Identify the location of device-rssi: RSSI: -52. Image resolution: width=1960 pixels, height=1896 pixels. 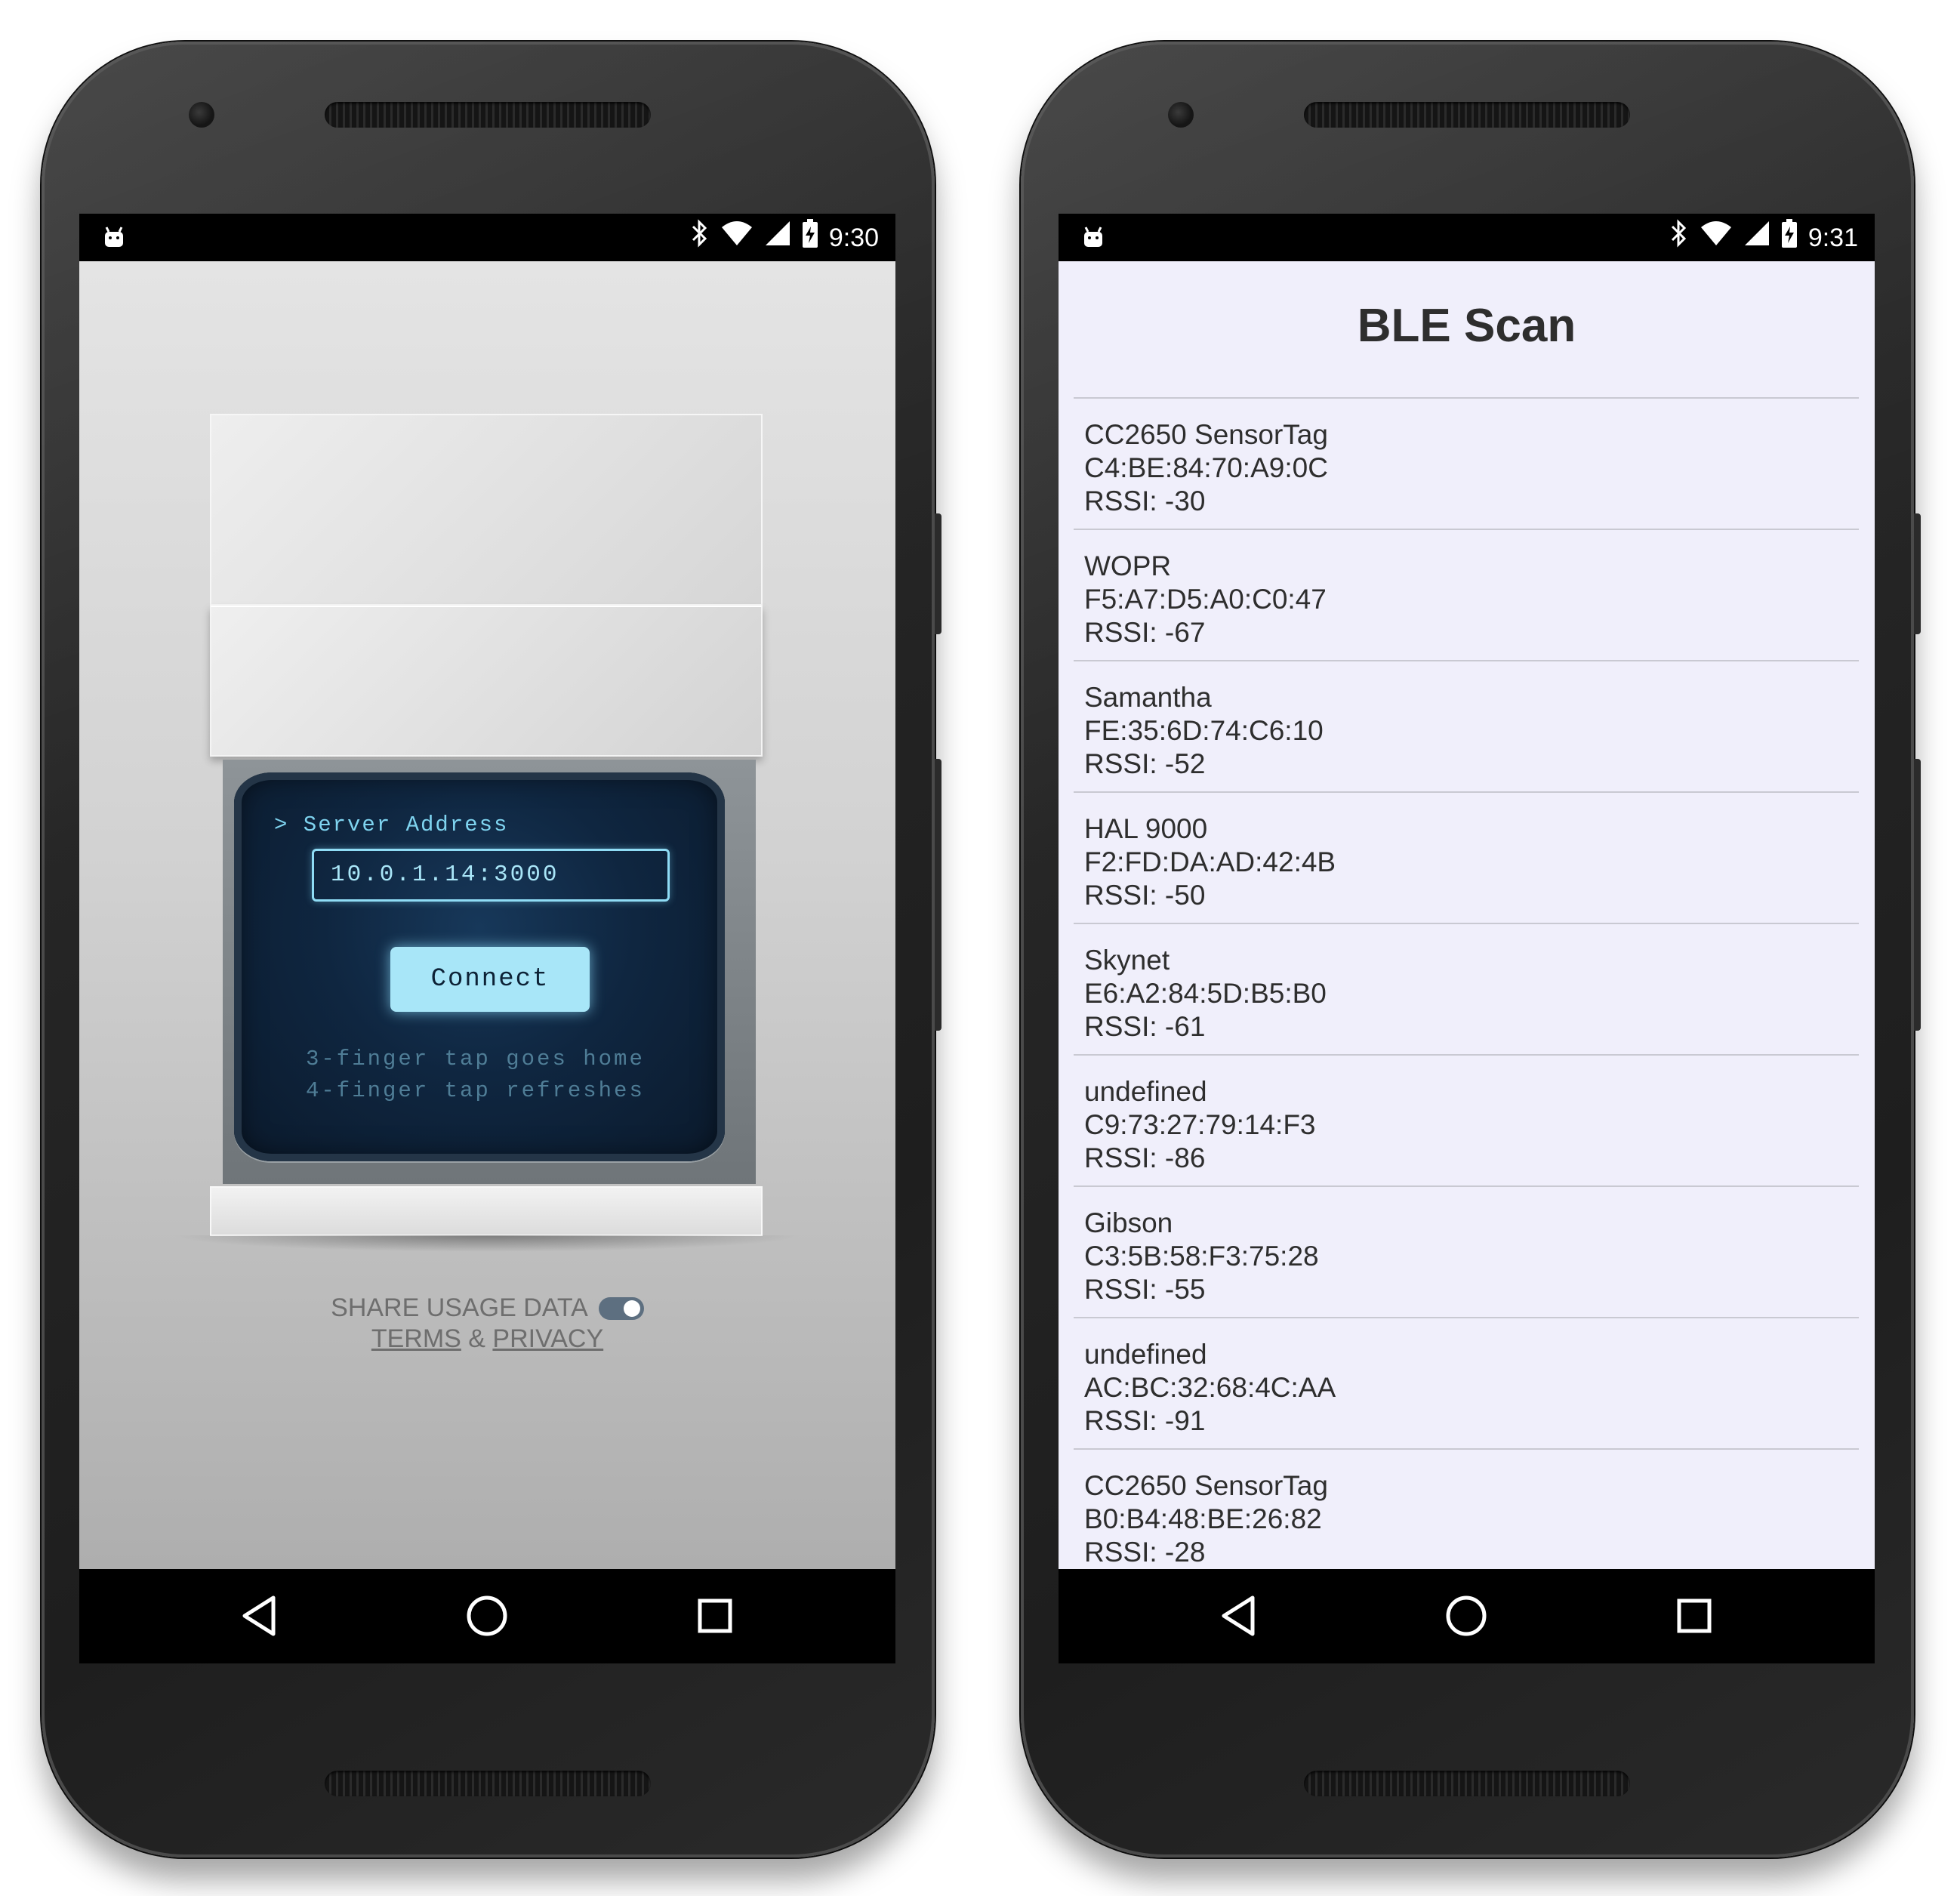
(1145, 763).